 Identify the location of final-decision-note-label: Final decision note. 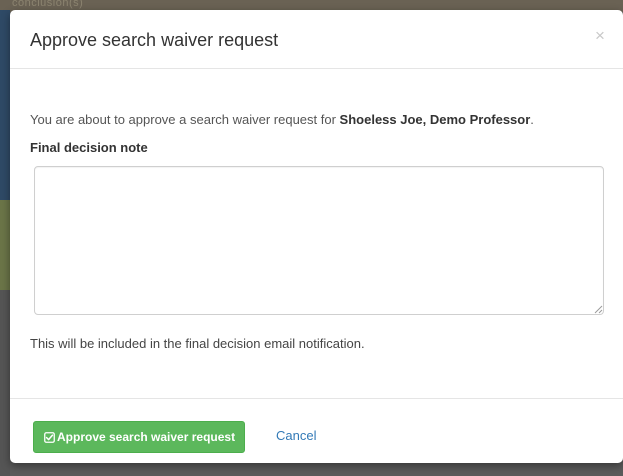
(89, 147).